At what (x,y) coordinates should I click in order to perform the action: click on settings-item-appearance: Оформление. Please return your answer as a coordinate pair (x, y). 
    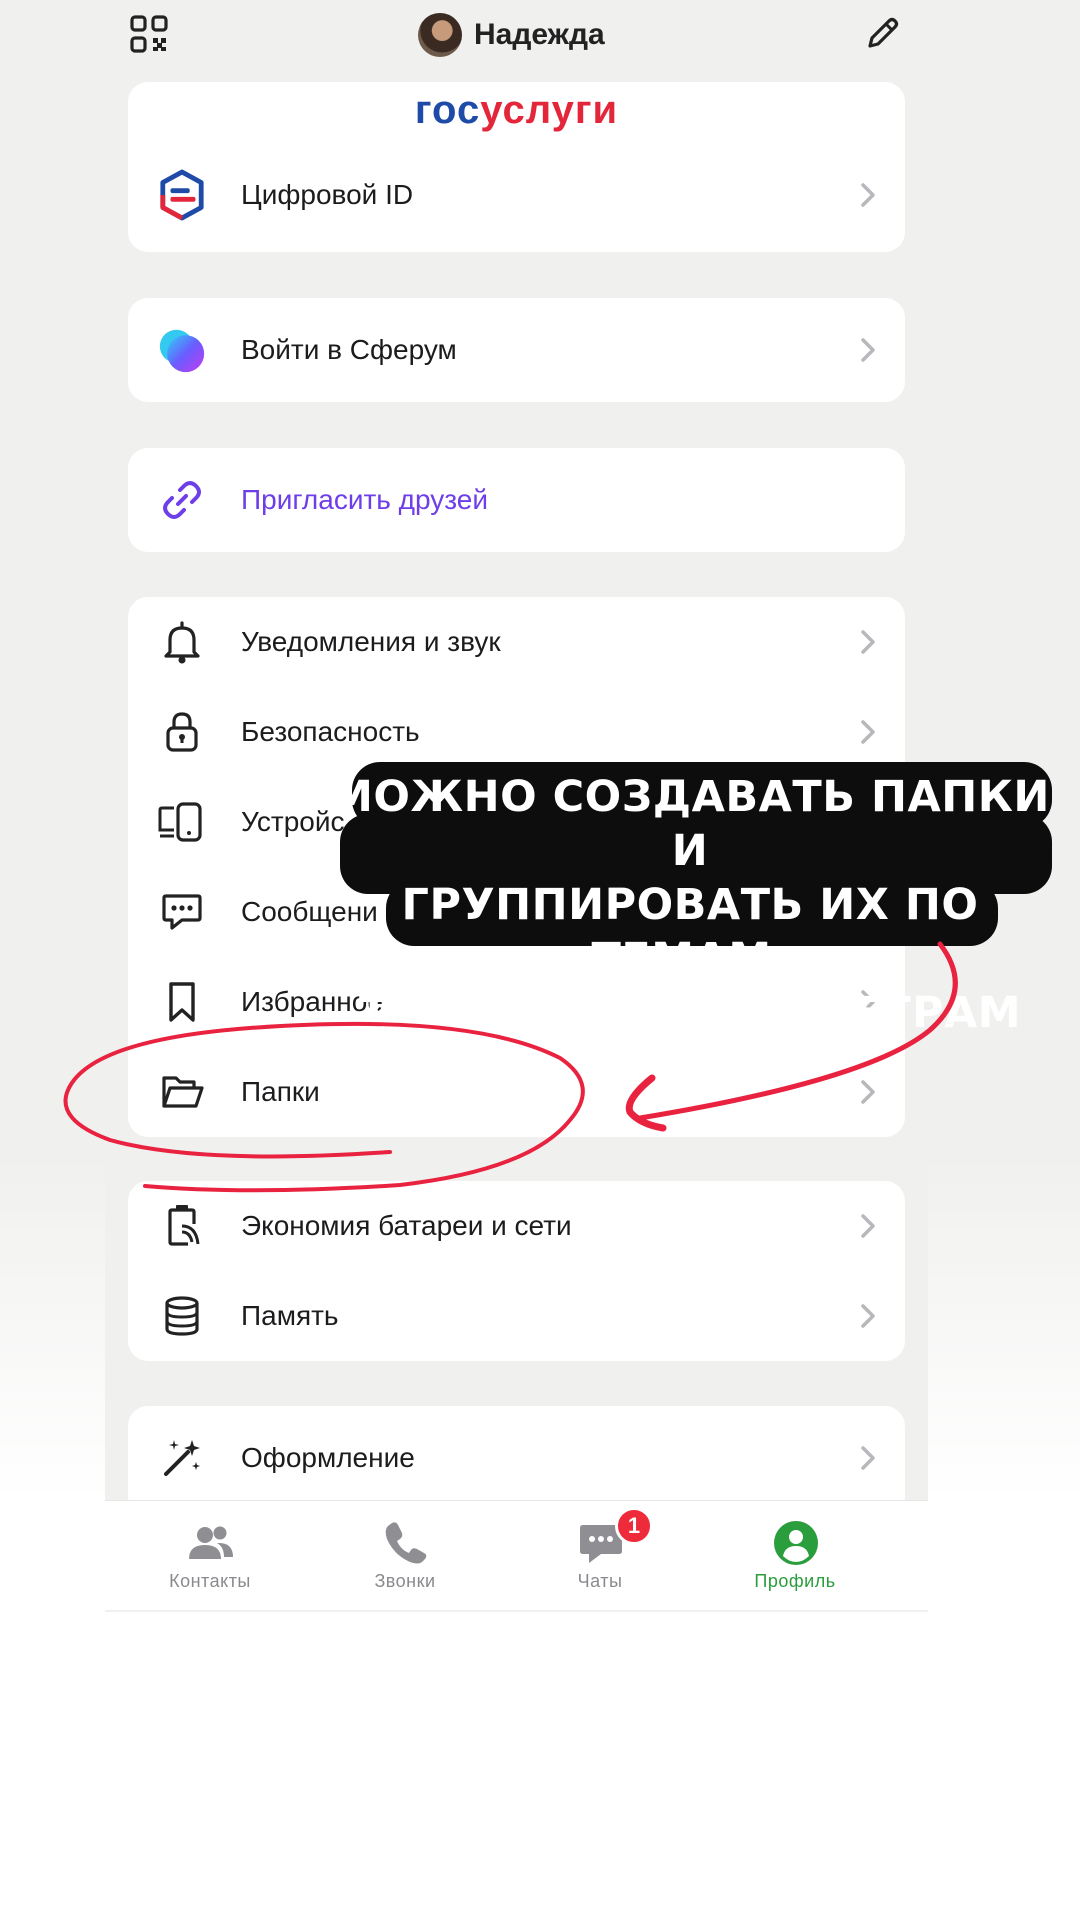
    Looking at the image, I should click on (516, 1458).